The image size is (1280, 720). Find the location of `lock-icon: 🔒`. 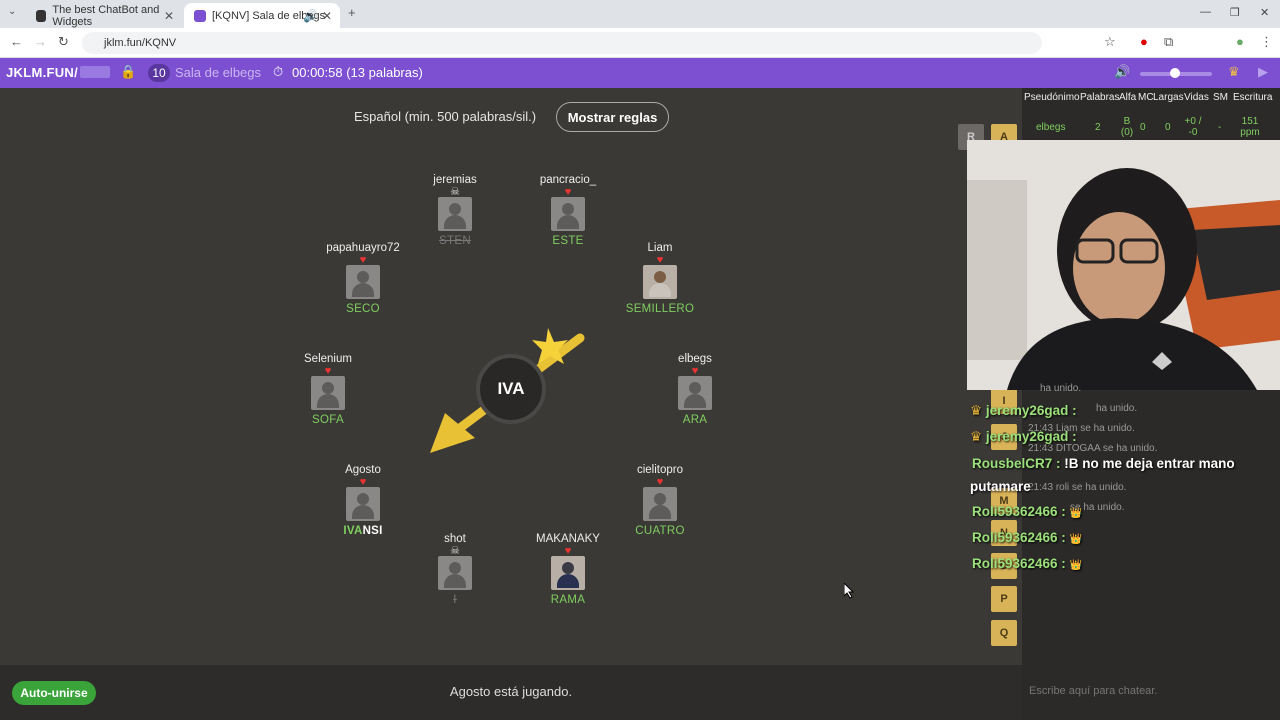

lock-icon: 🔒 is located at coordinates (128, 71).